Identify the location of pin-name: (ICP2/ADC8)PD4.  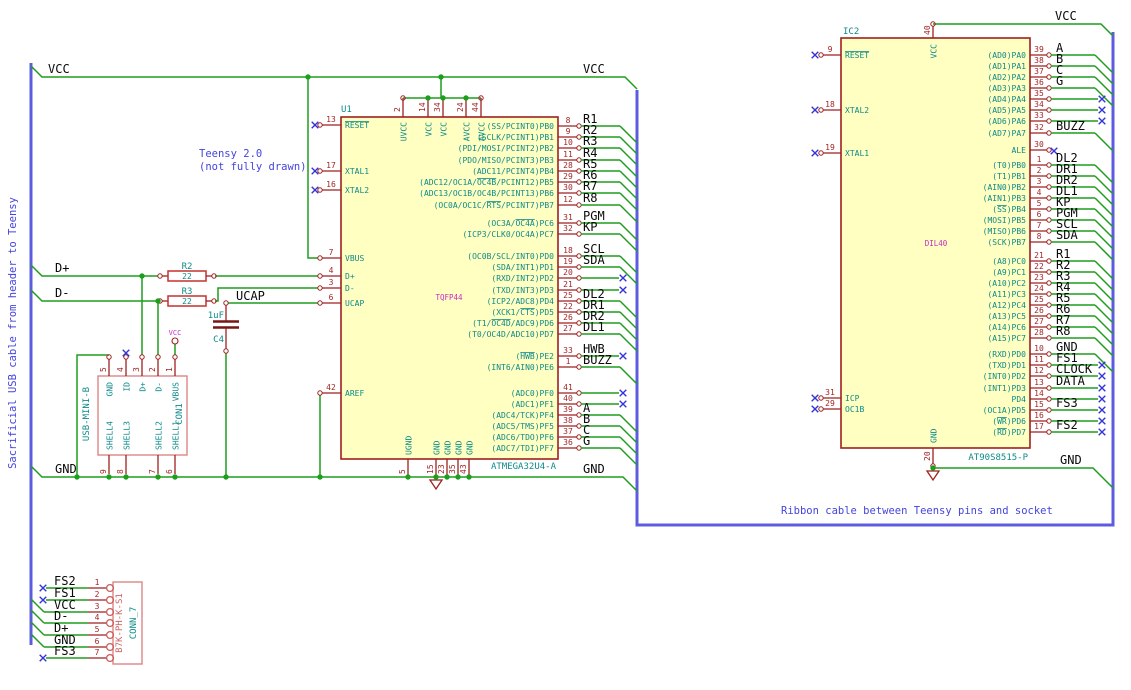
(521, 301).